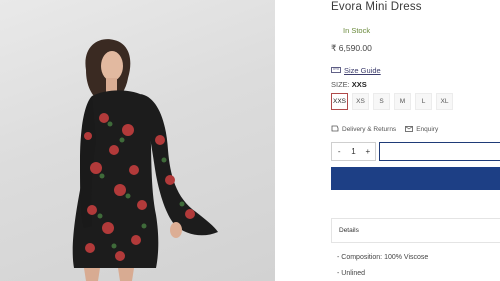 This screenshot has height=281, width=500. Describe the element at coordinates (359, 84) in the screenshot. I see `selected-size: XXS` at that location.